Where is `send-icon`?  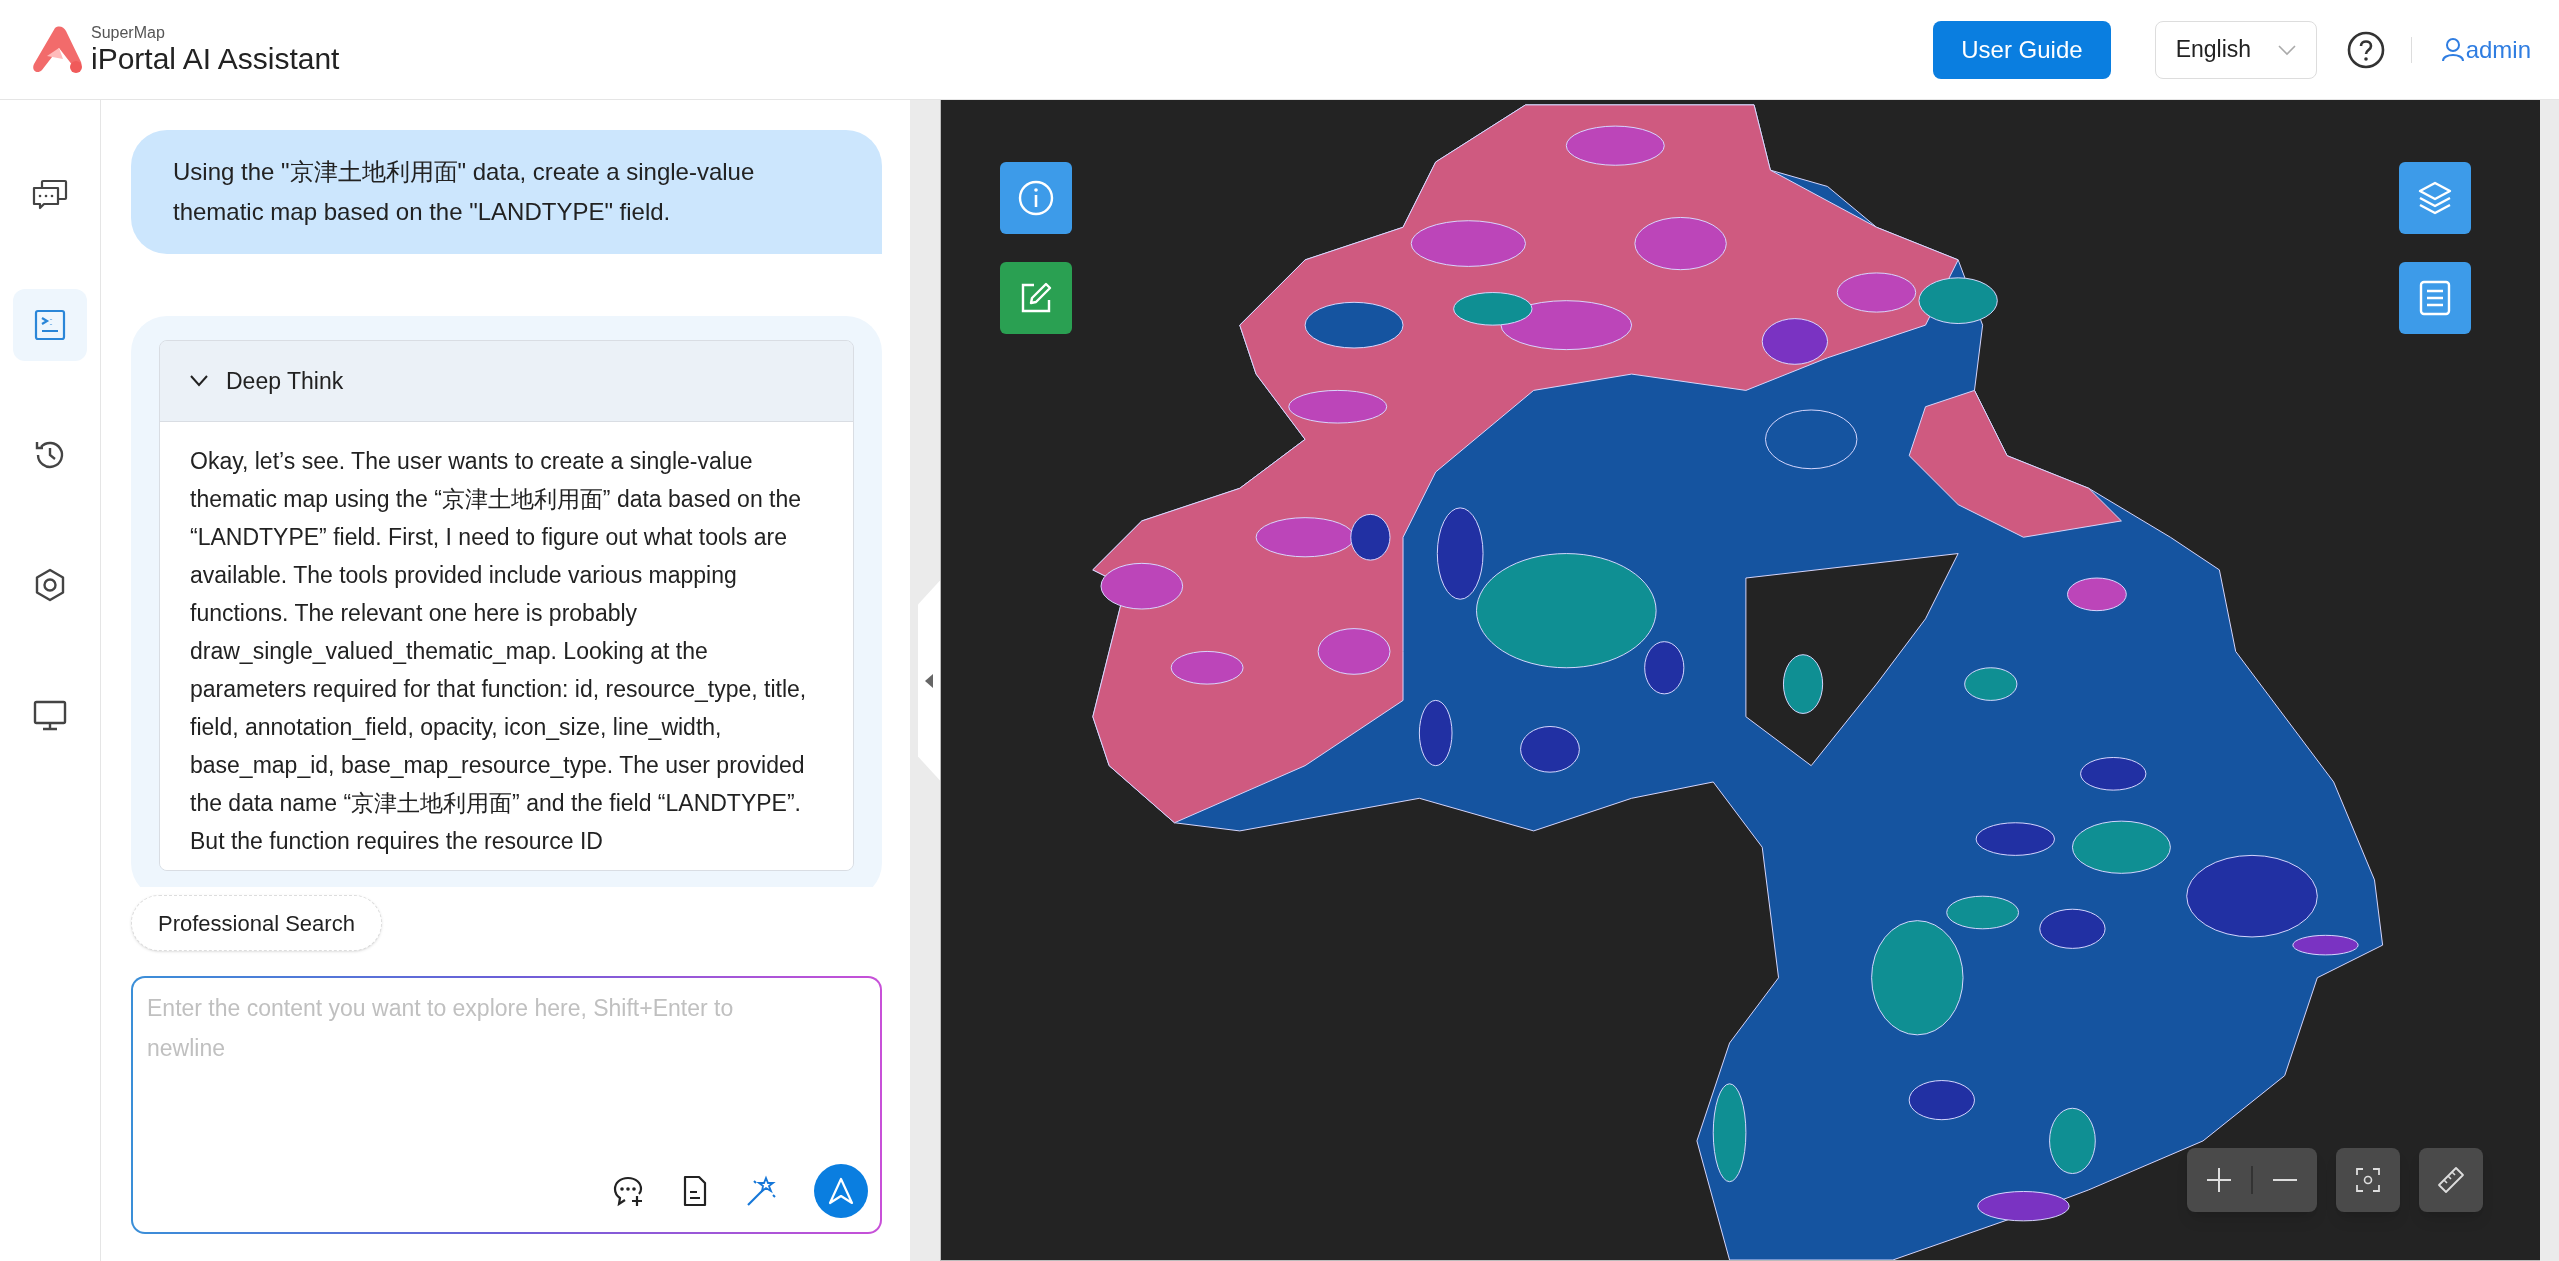 send-icon is located at coordinates (841, 1191).